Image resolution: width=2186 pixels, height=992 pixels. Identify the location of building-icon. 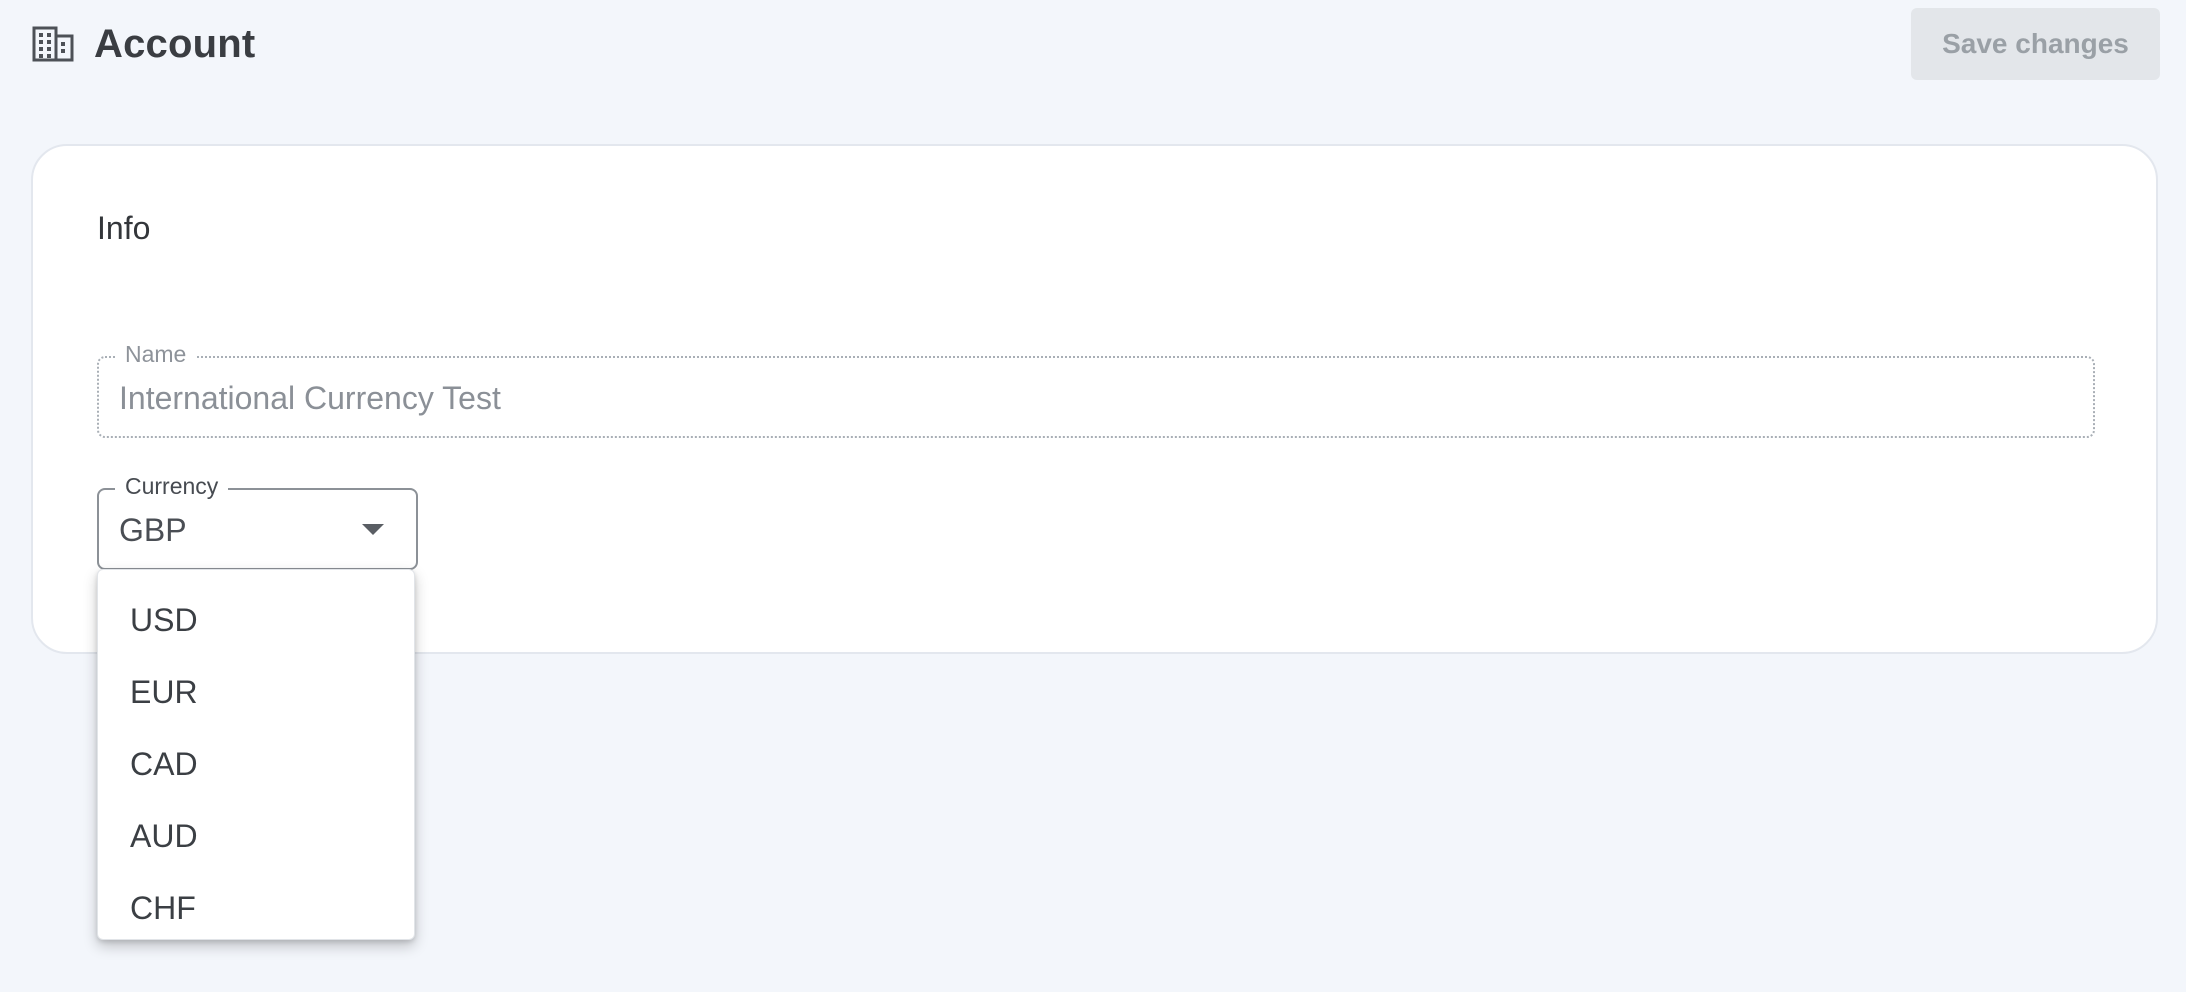
(53, 44).